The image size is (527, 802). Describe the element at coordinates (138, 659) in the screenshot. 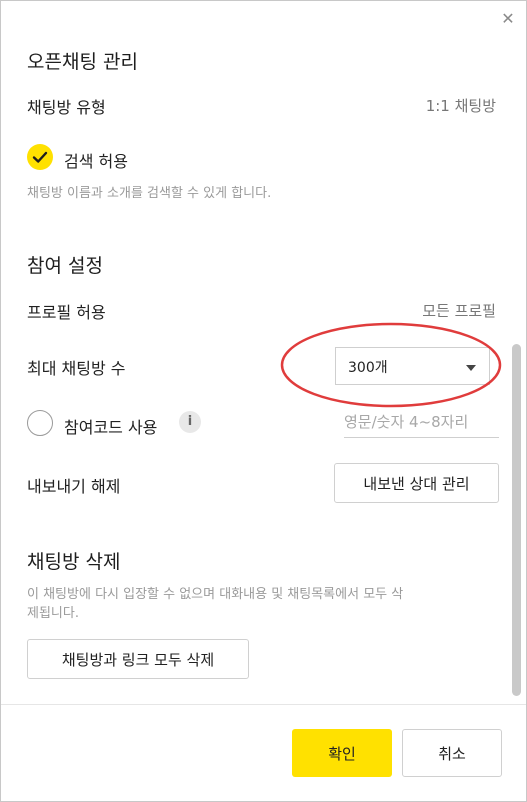

I see `delete-chatroom-and-link-button: 채팅방과 링크 모두 삭제` at that location.